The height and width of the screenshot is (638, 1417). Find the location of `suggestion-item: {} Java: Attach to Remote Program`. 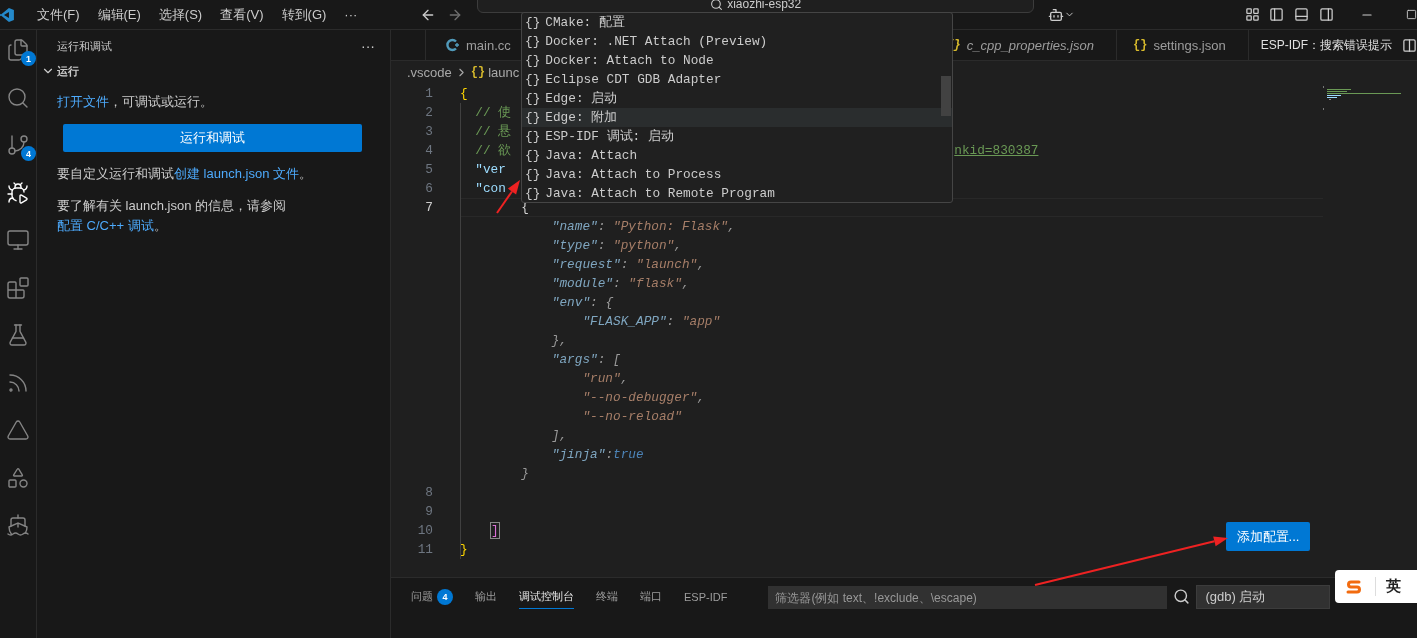

suggestion-item: {} Java: Attach to Remote Program is located at coordinates (737, 193).